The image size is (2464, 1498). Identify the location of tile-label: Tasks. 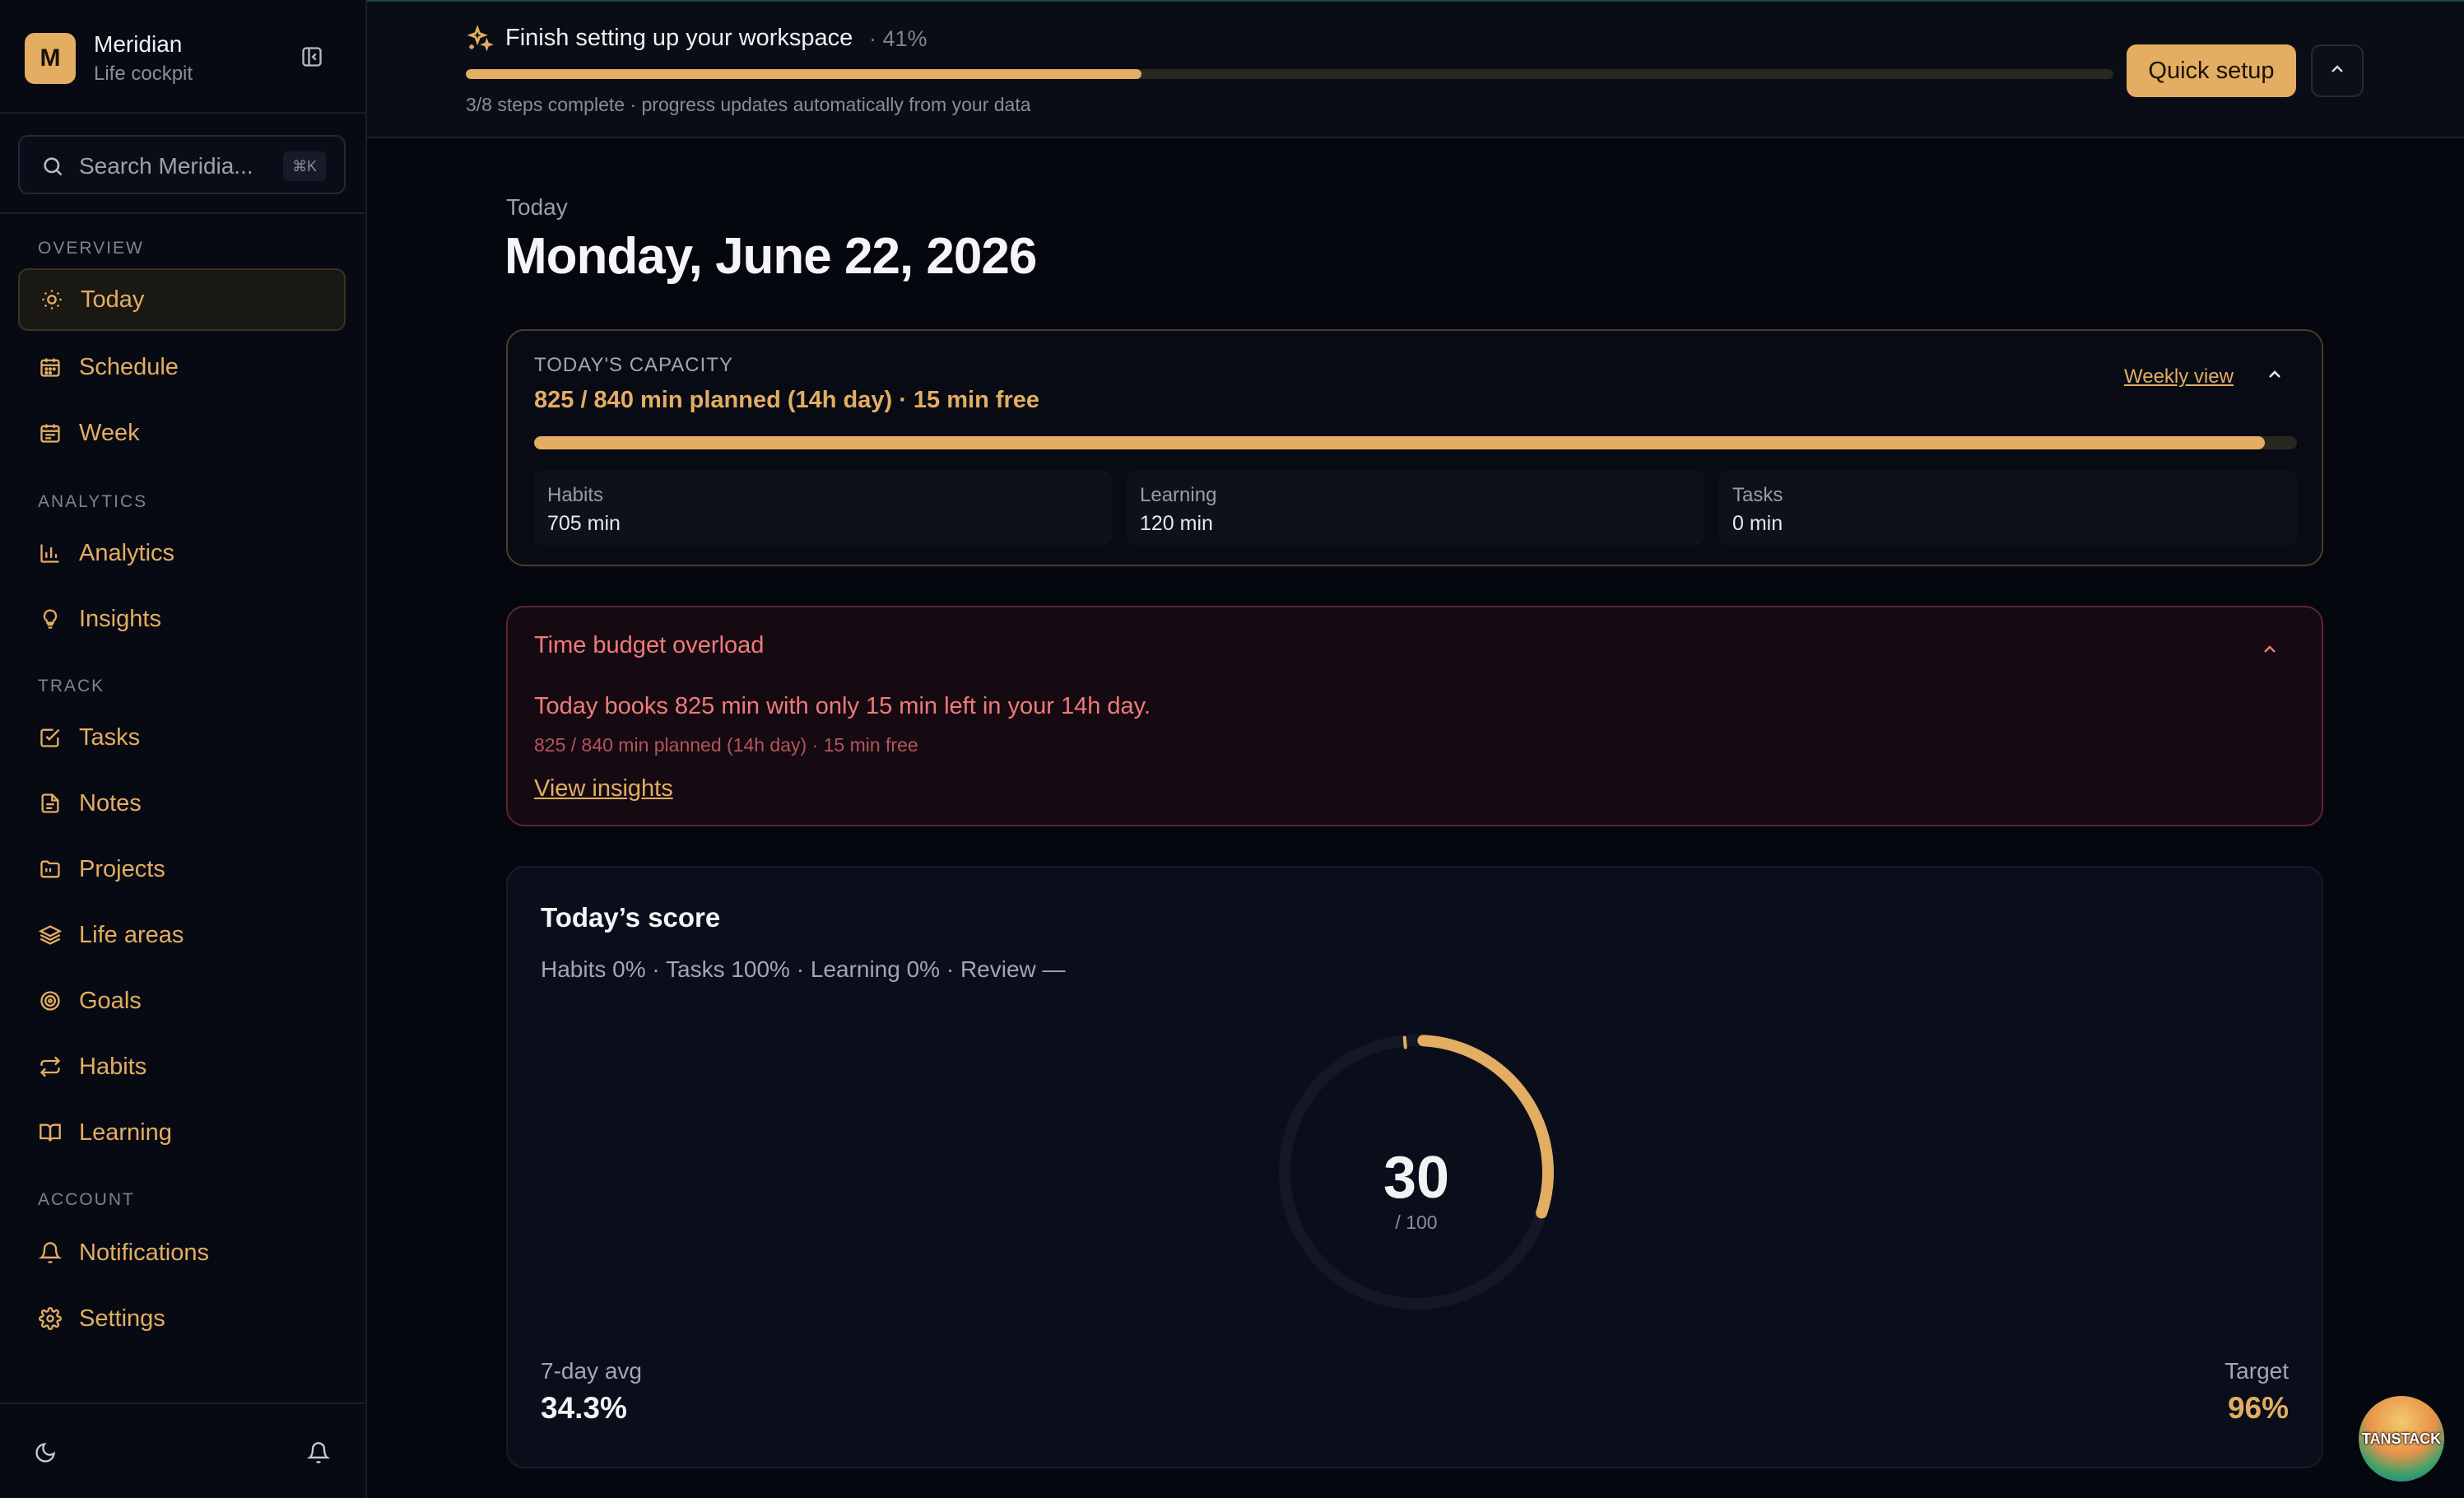
(1757, 495).